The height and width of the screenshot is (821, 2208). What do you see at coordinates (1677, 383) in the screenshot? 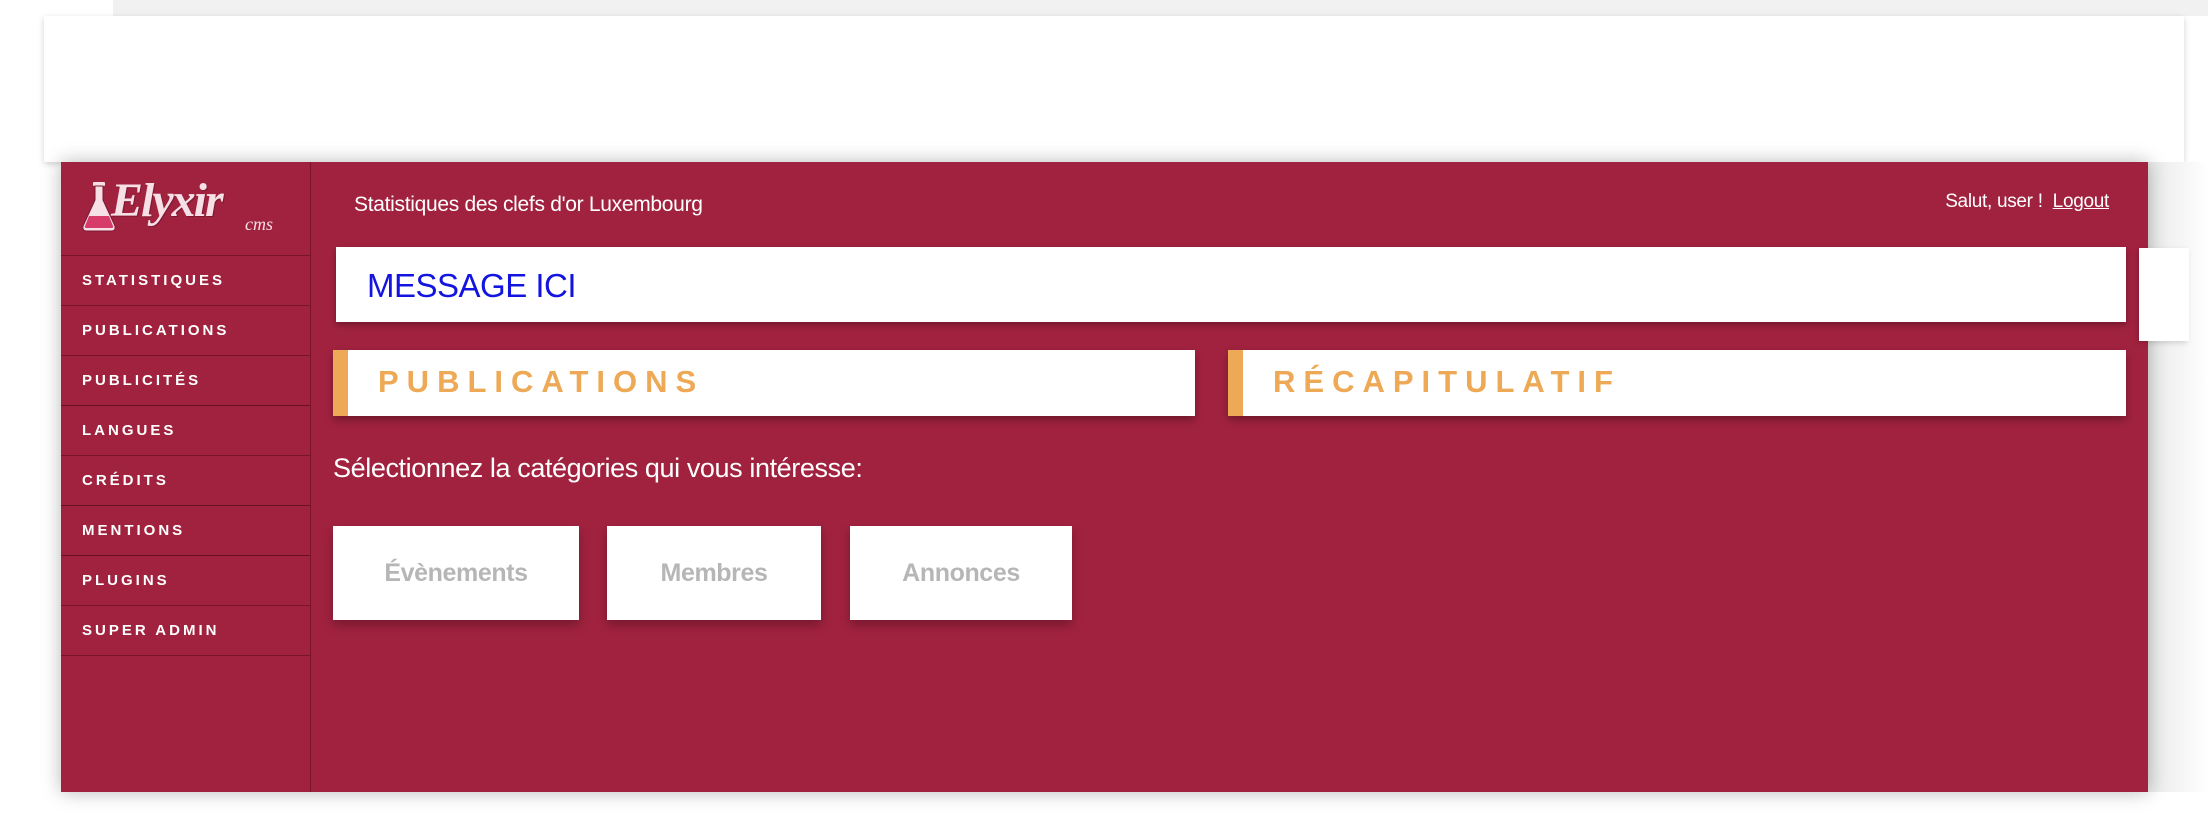
I see `recap-panel: RÉCAPITULATIF` at bounding box center [1677, 383].